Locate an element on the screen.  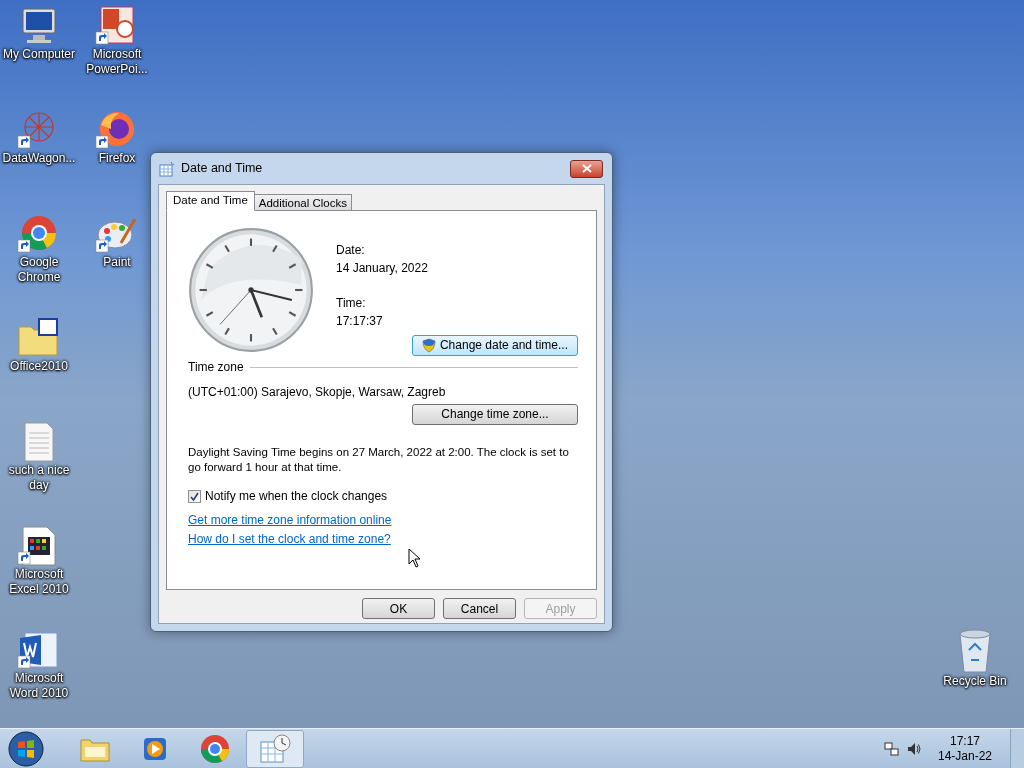
notify-checkbox: Notify me when the clock changes is located at coordinates (381, 496).